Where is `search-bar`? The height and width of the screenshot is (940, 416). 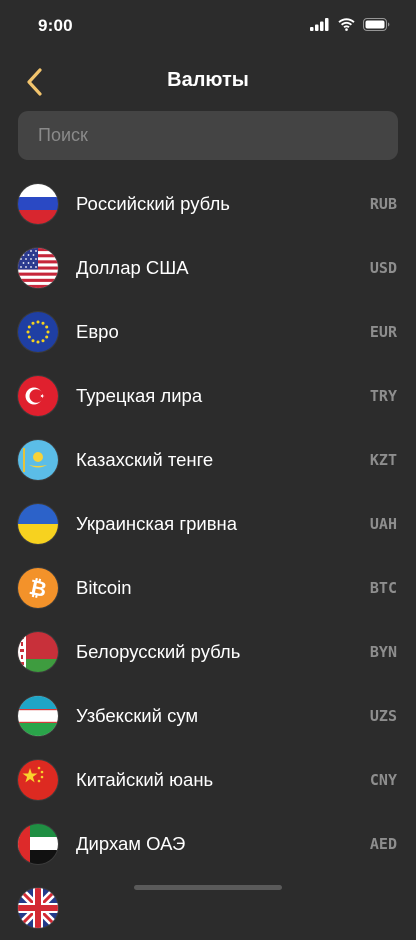 search-bar is located at coordinates (208, 135).